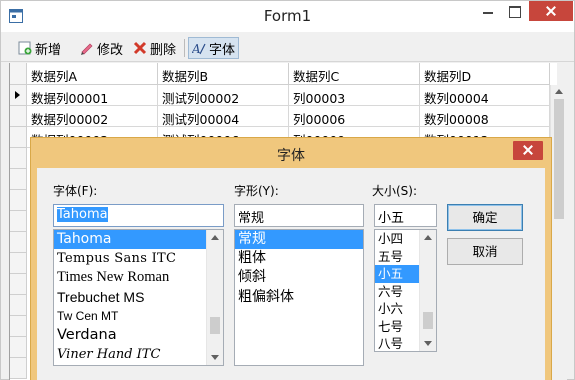  I want to click on font-size-input: 小五, so click(405, 215).